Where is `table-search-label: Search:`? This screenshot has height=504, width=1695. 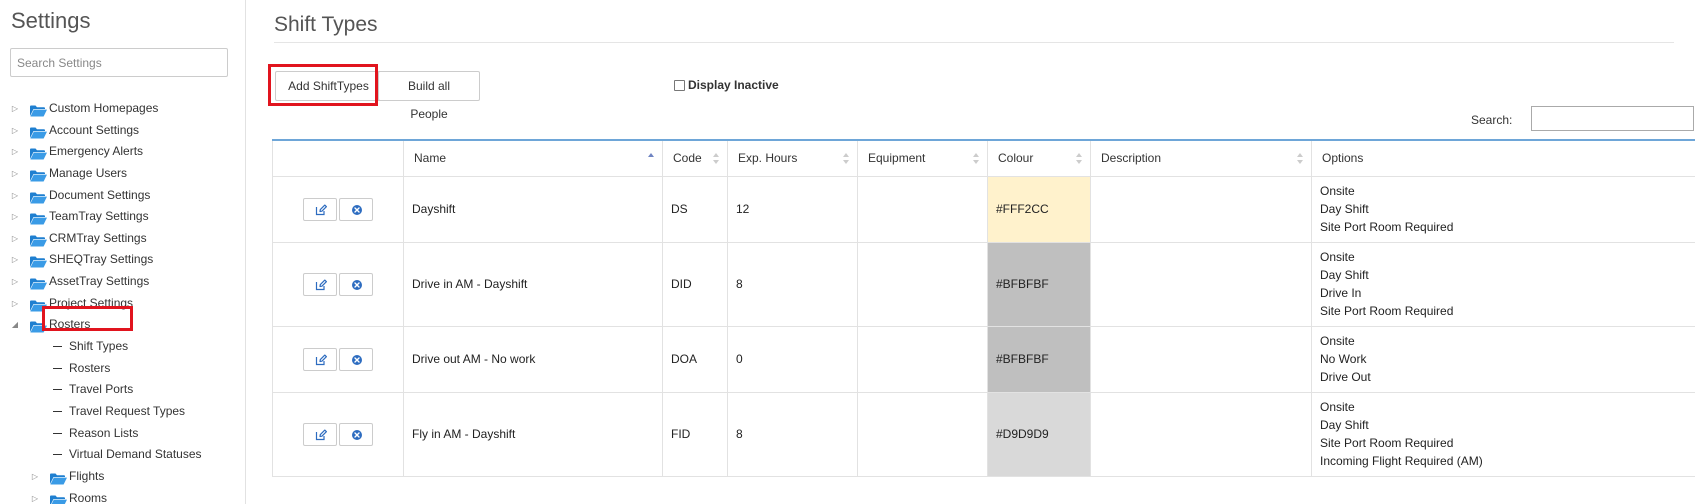 table-search-label: Search: is located at coordinates (1492, 120).